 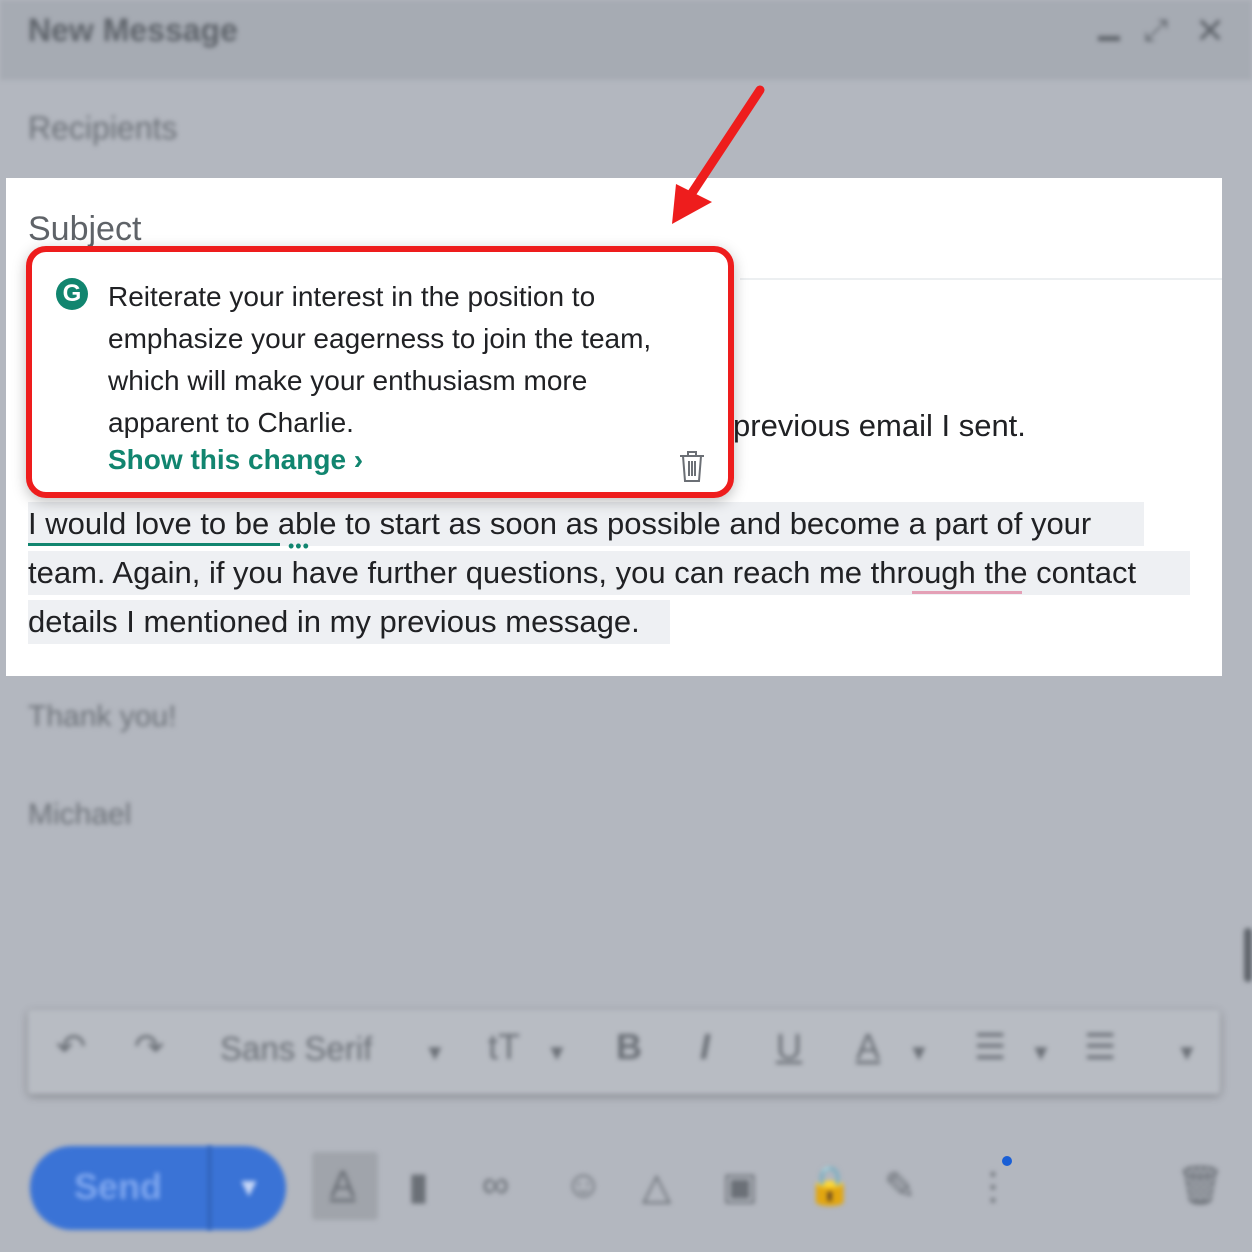 What do you see at coordinates (342, 1185) in the screenshot?
I see `formatting-icon: A` at bounding box center [342, 1185].